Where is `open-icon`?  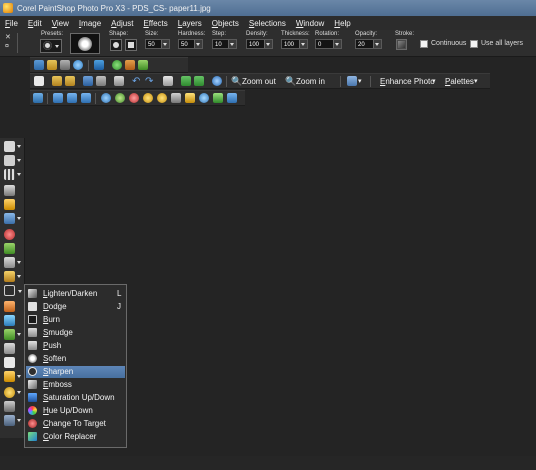
open-icon is located at coordinates (57, 81).